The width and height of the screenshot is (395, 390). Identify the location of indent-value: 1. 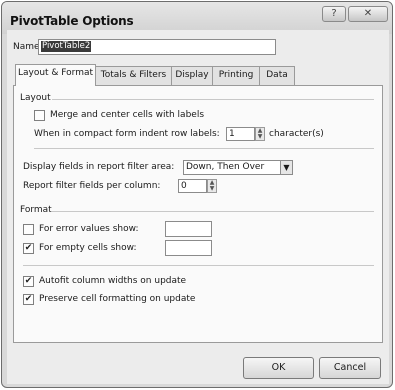
(232, 134).